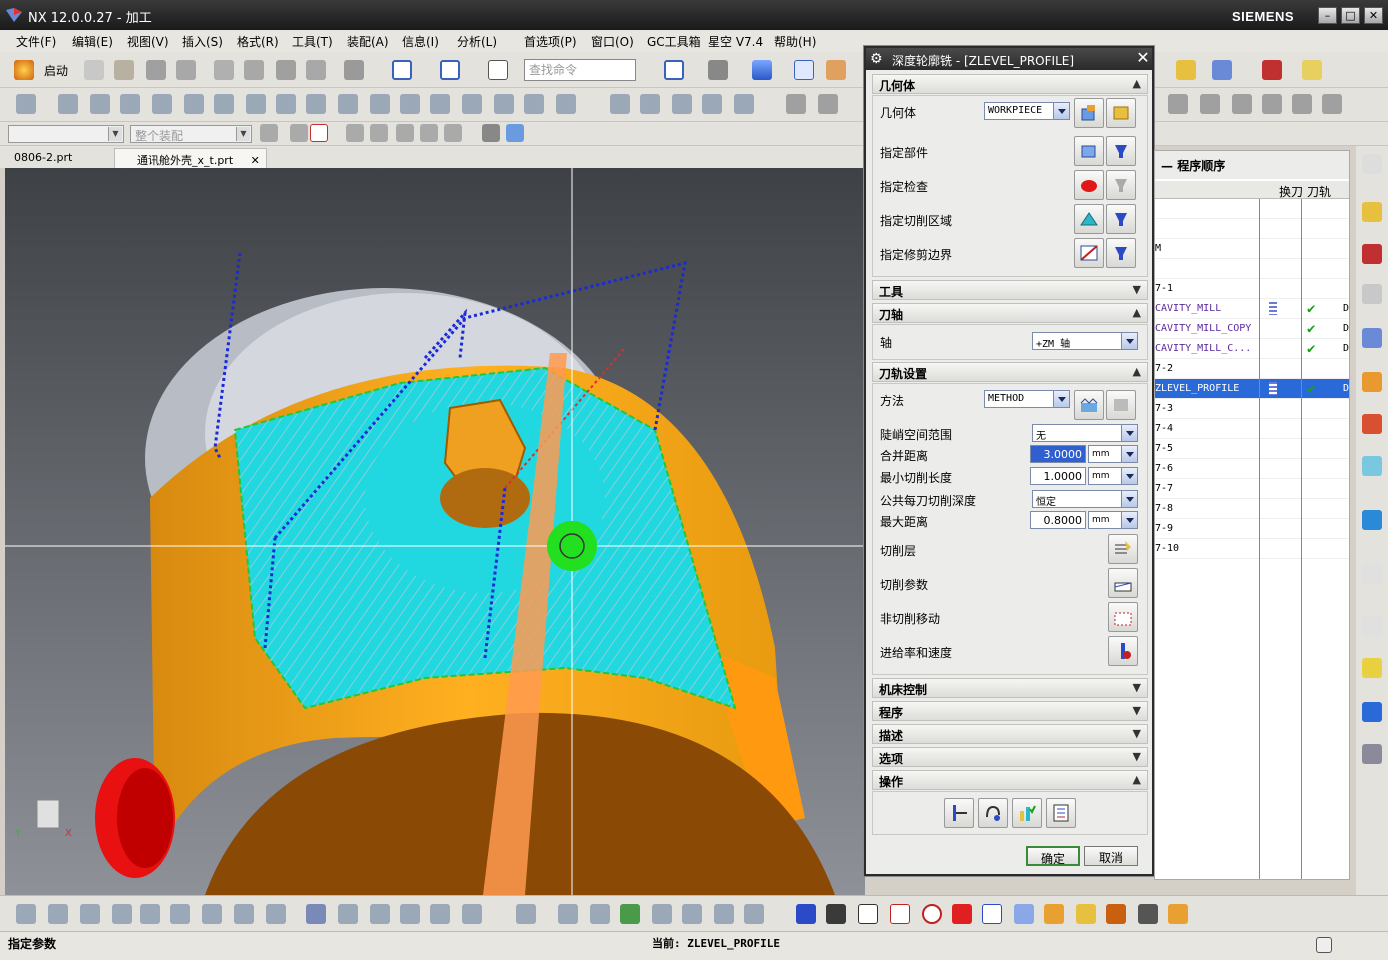  I want to click on geometry-select: WORKPIECE, so click(1027, 111).